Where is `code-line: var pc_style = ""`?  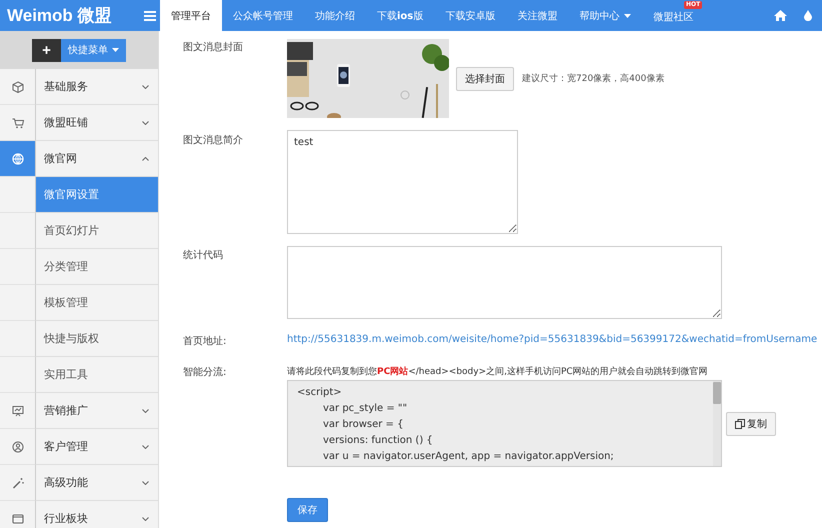 code-line: var pc_style = "" is located at coordinates (365, 409).